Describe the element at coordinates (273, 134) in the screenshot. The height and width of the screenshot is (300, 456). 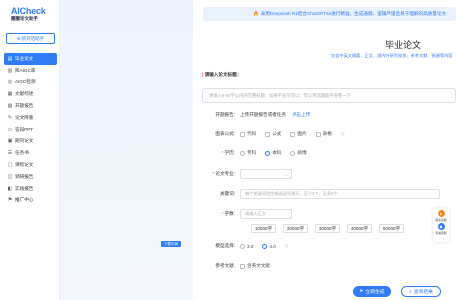
I see `option-formula: 公式` at that location.